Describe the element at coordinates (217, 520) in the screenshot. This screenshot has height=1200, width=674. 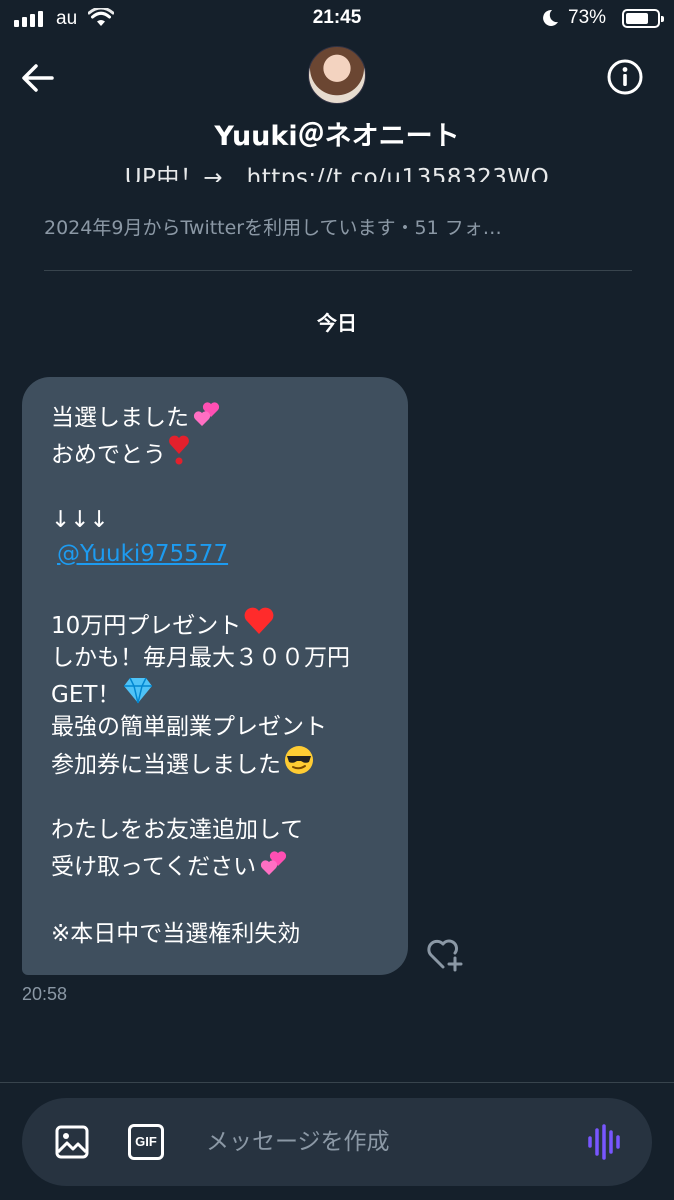
I see `message-line: ↓↓↓` at that location.